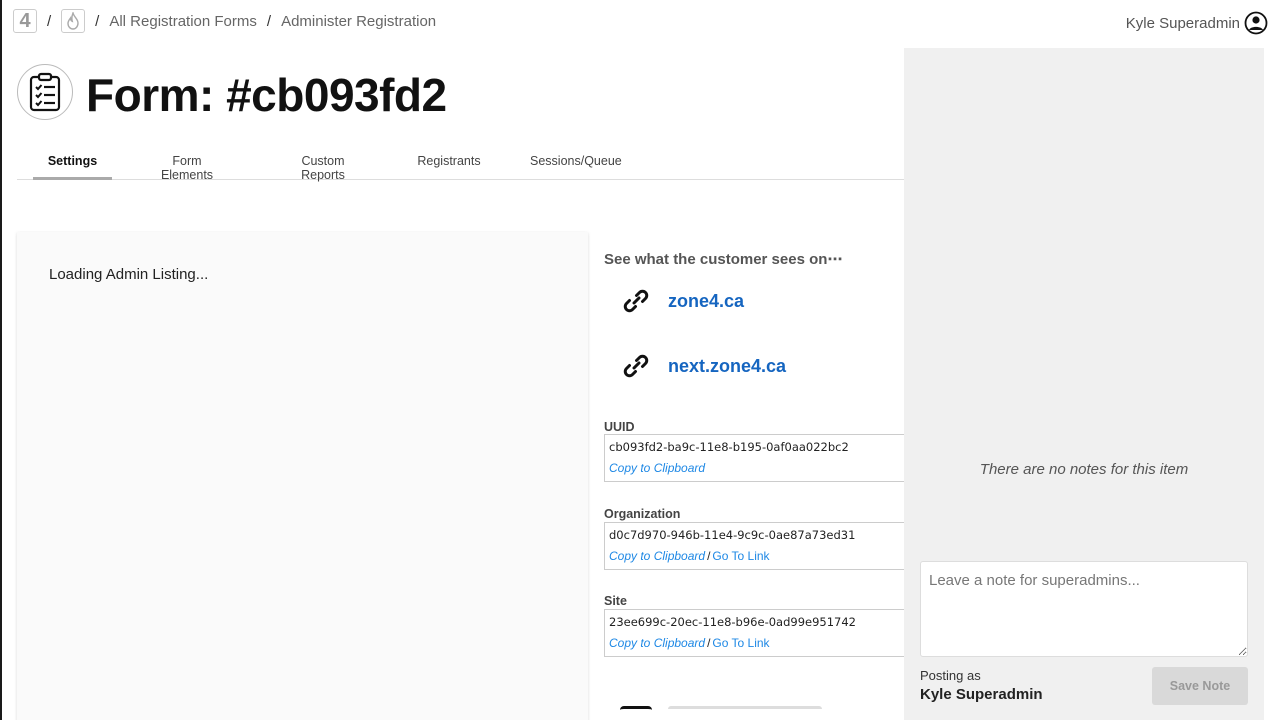  Describe the element at coordinates (981, 694) in the screenshot. I see `posting-as-user: Kyle Superadmin` at that location.